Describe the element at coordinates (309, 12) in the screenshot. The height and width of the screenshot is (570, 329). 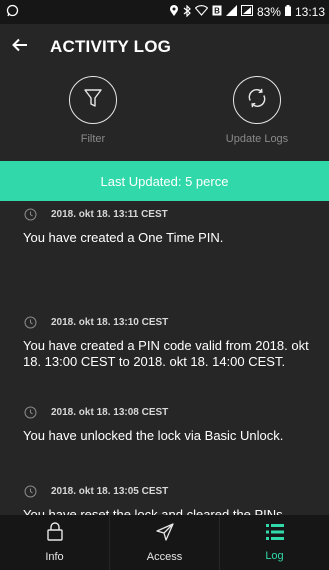
I see `clock-time: 13:13` at that location.